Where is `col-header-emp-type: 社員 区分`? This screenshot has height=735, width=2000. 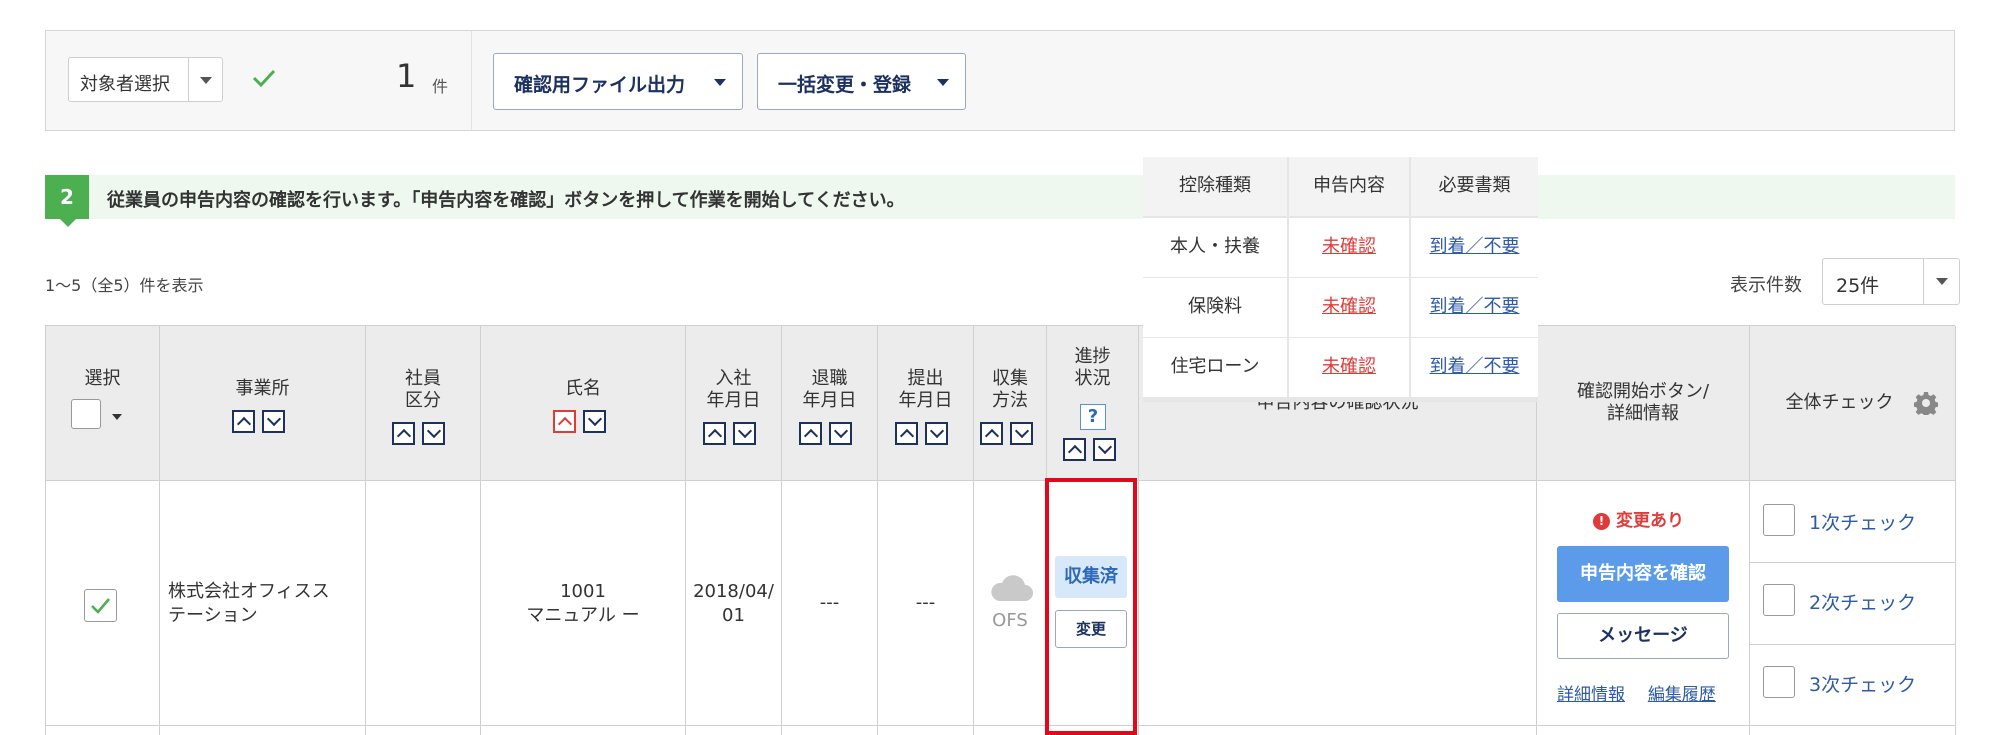
col-header-emp-type: 社員 区分 is located at coordinates (423, 403).